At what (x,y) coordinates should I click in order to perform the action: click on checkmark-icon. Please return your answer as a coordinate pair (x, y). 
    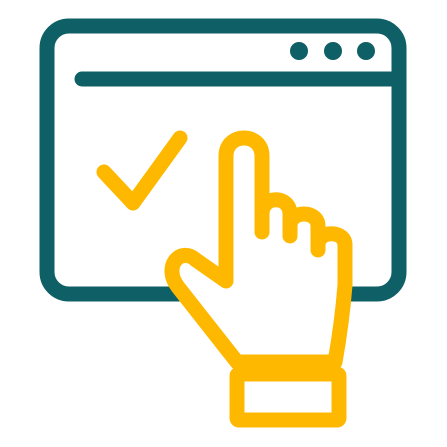
    Looking at the image, I should click on (142, 170).